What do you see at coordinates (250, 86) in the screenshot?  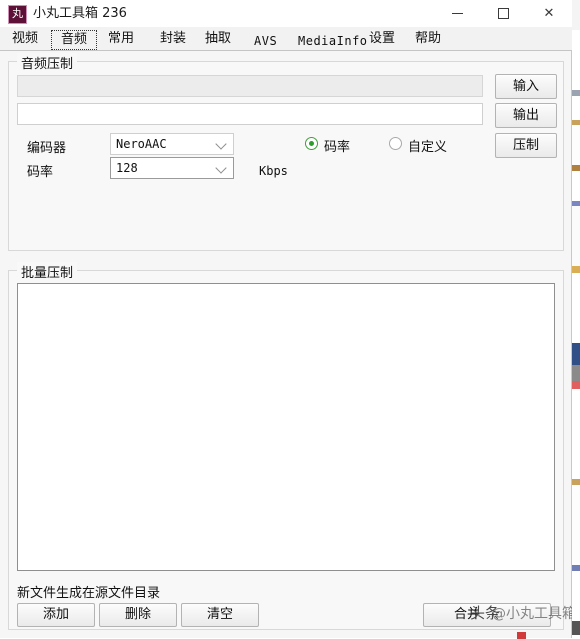 I see `source-file-input` at bounding box center [250, 86].